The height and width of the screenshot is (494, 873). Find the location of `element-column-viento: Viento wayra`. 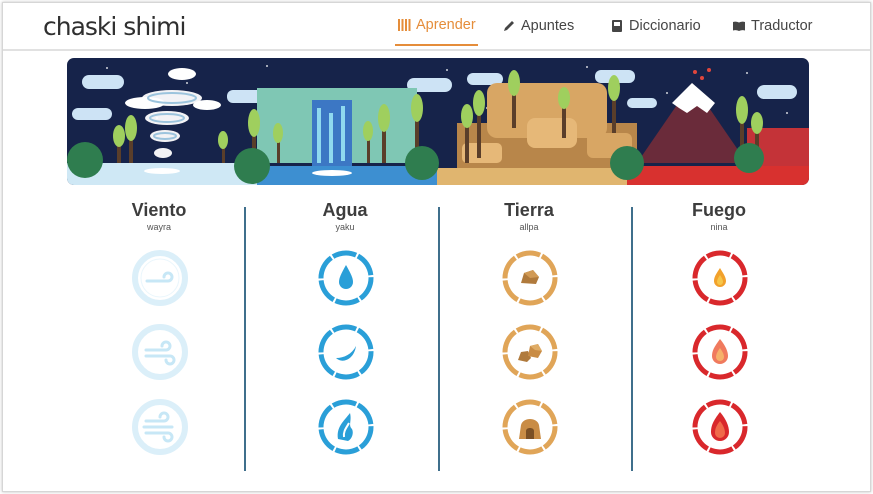

element-column-viento: Viento wayra is located at coordinates (159, 324).